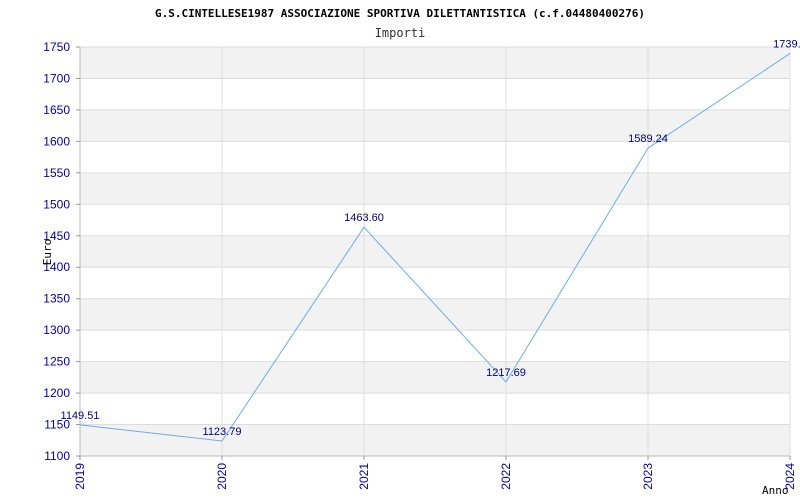 The height and width of the screenshot is (500, 800). What do you see at coordinates (364, 218) in the screenshot?
I see `data-label: 1463.60` at bounding box center [364, 218].